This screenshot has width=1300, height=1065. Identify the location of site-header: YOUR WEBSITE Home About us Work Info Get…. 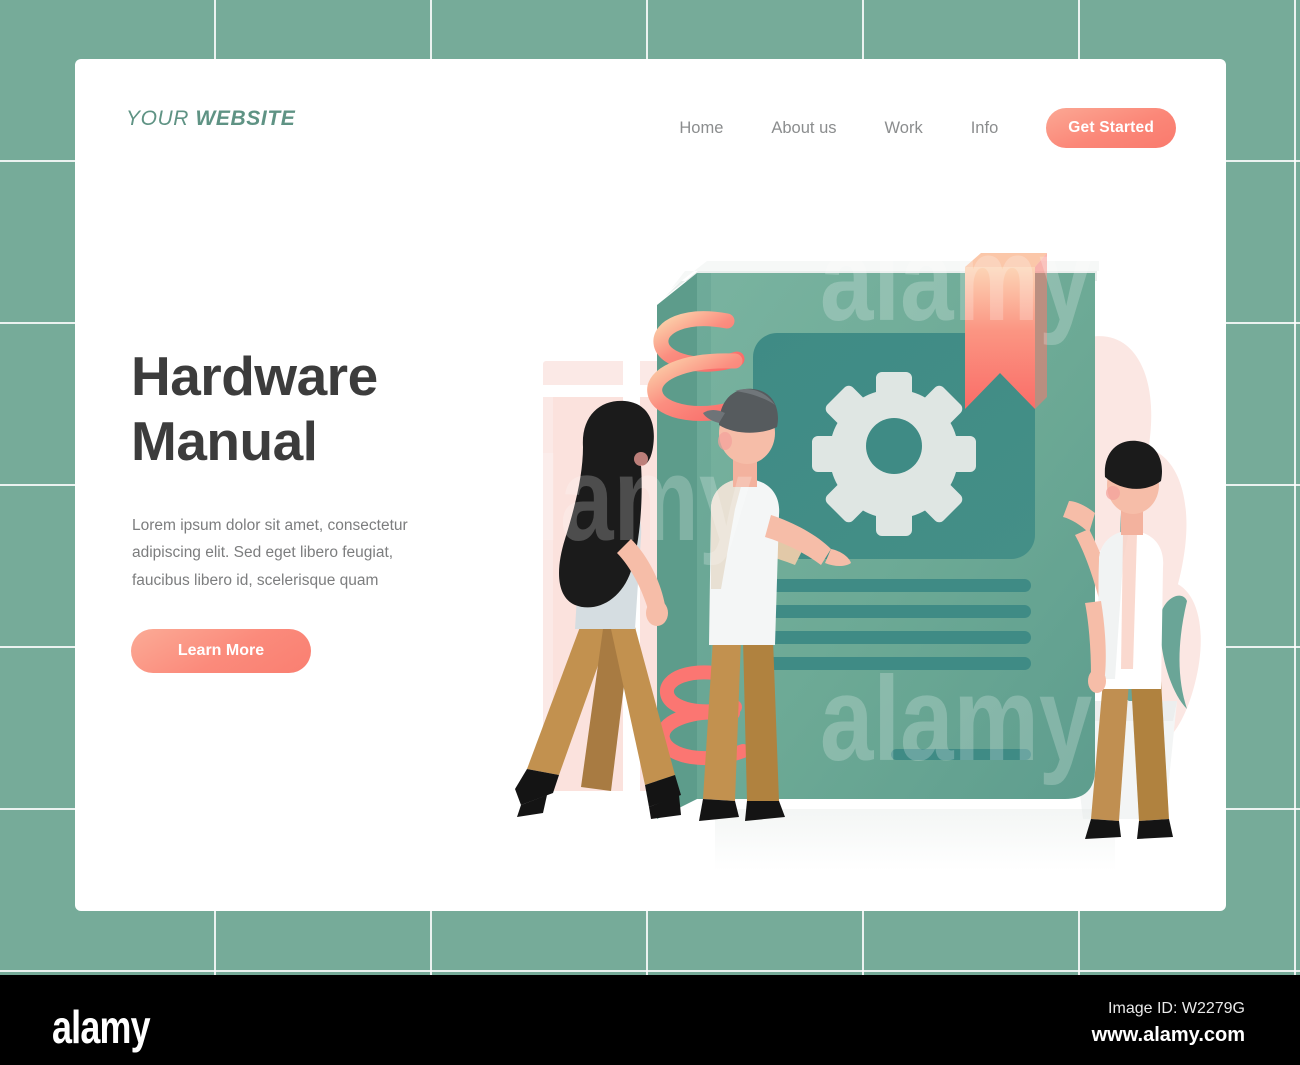
(650, 114).